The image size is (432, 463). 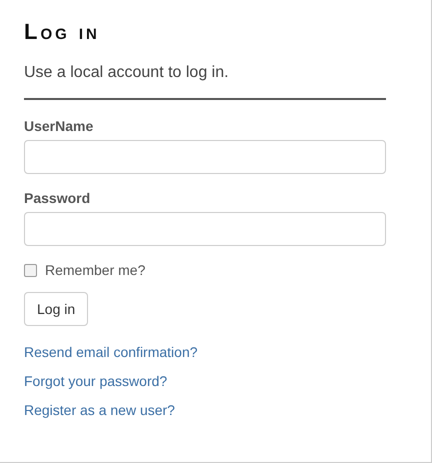 What do you see at coordinates (99, 410) in the screenshot?
I see `link: Register as a new user?` at bounding box center [99, 410].